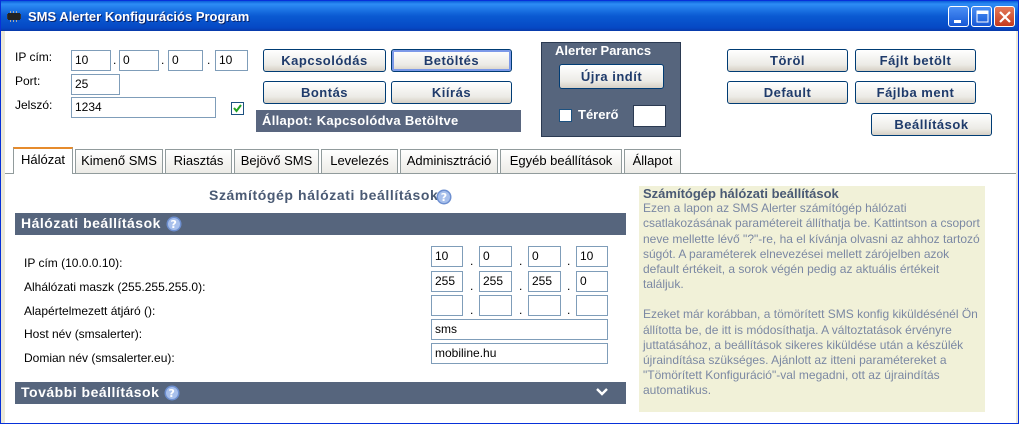 This screenshot has height=424, width=1019. Describe the element at coordinates (787, 60) in the screenshot. I see `delete-button: Töröl` at that location.